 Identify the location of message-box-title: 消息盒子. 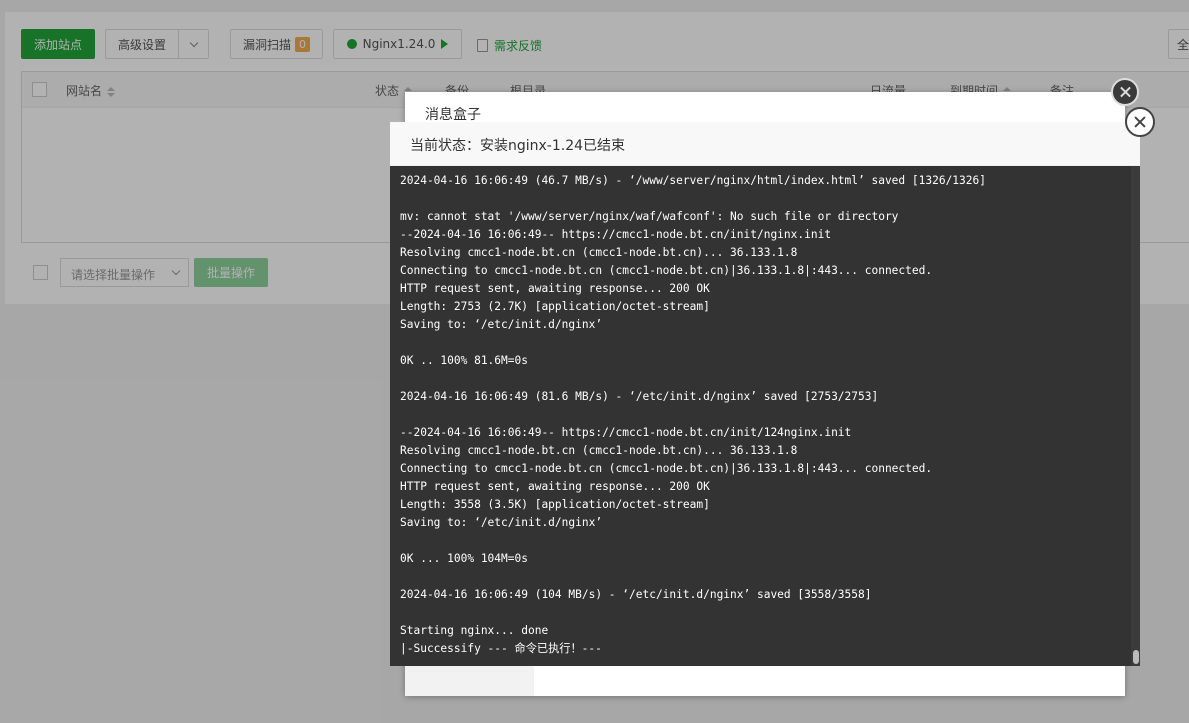
(453, 115).